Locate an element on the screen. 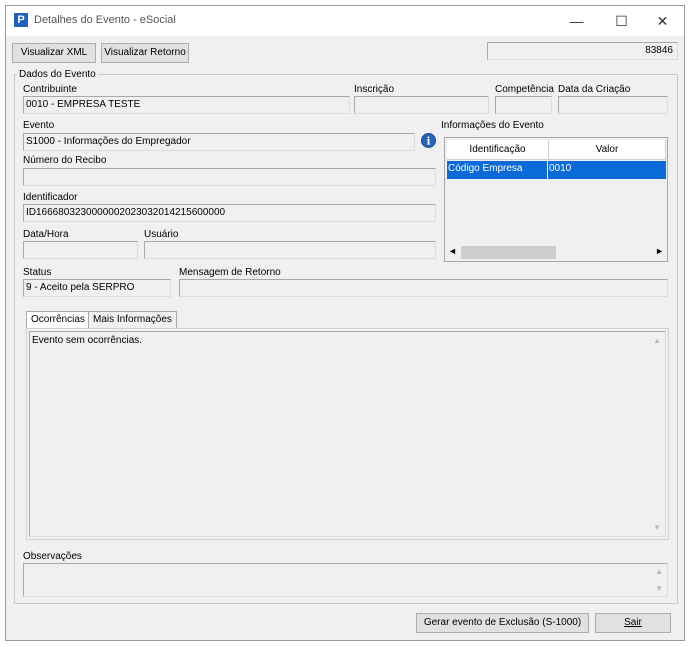  scroll-left-icon: ◄ is located at coordinates (452, 251).